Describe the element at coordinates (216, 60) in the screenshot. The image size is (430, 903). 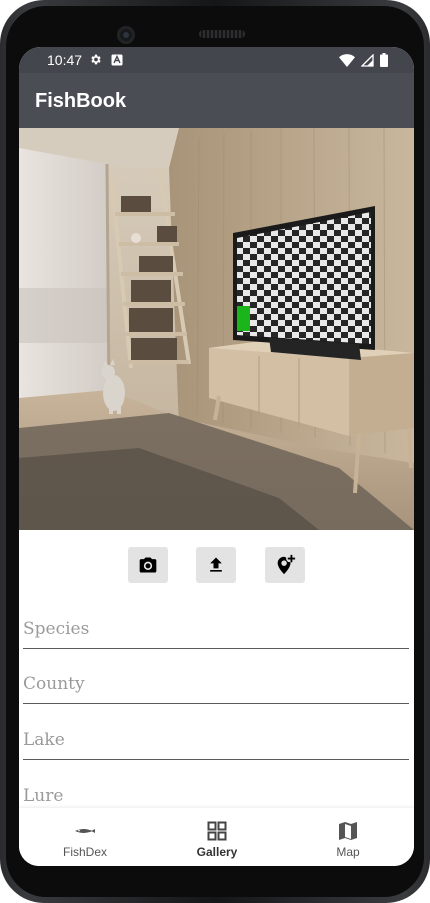
I see `status-bar: 10:47` at that location.